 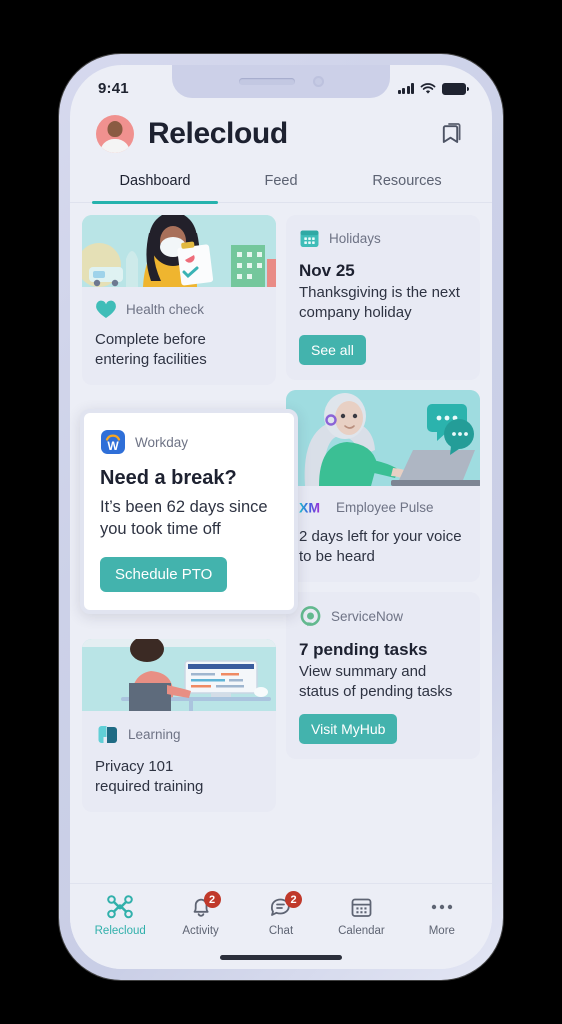 I want to click on status-bar: 9:41, so click(x=281, y=87).